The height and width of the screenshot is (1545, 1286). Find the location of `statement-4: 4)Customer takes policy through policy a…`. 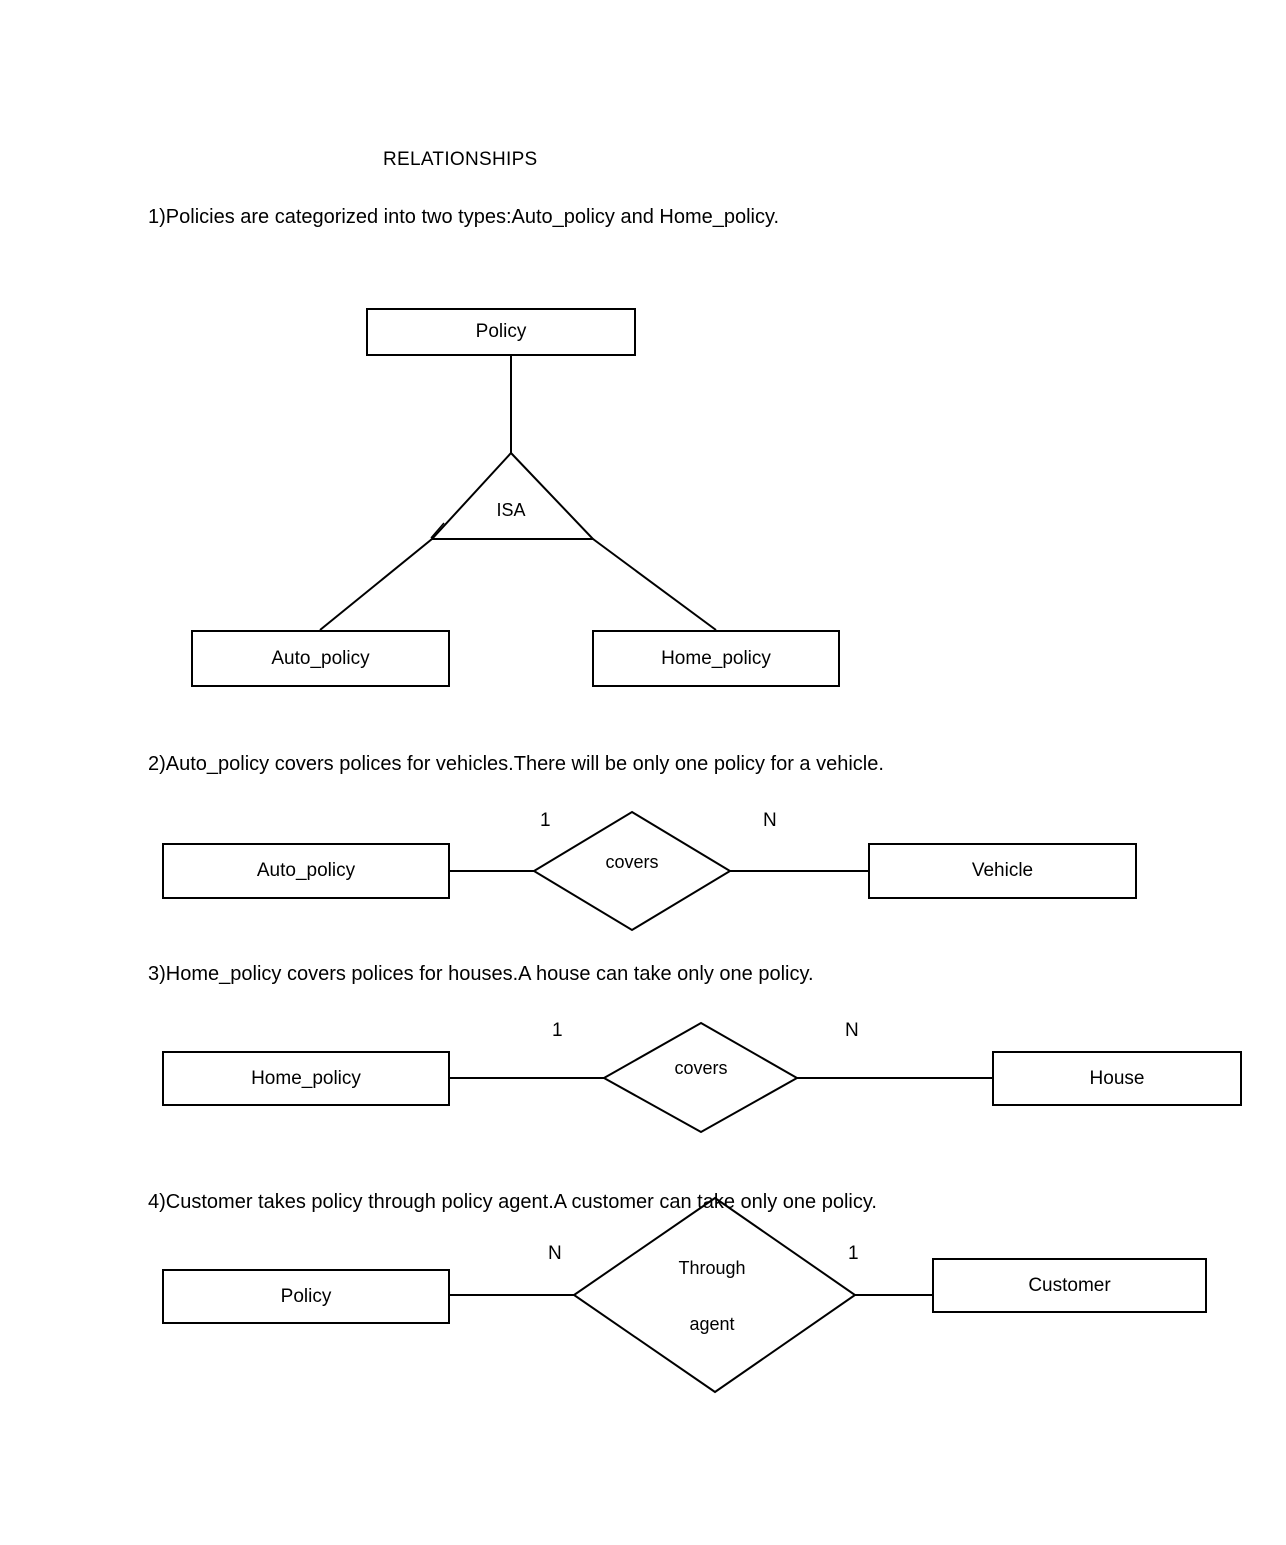

statement-4: 4)Customer takes policy through policy a… is located at coordinates (512, 1202).